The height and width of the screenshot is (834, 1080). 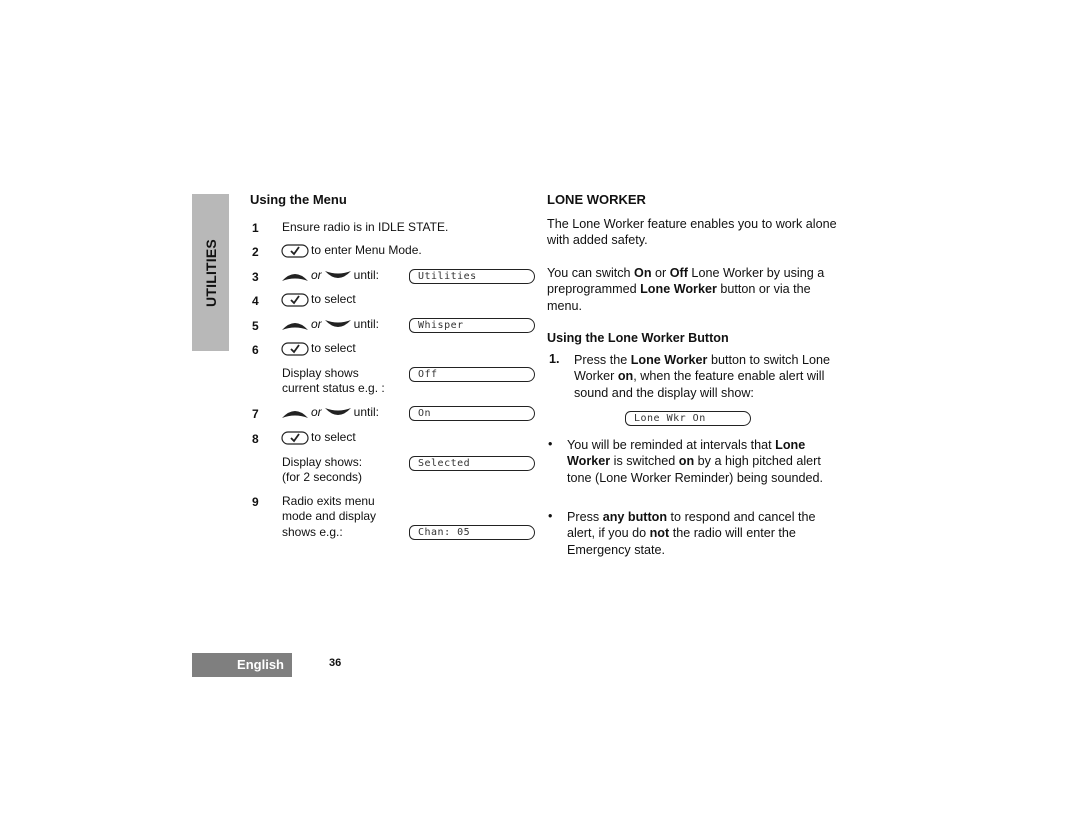 I want to click on text-run: is switched, so click(x=644, y=461).